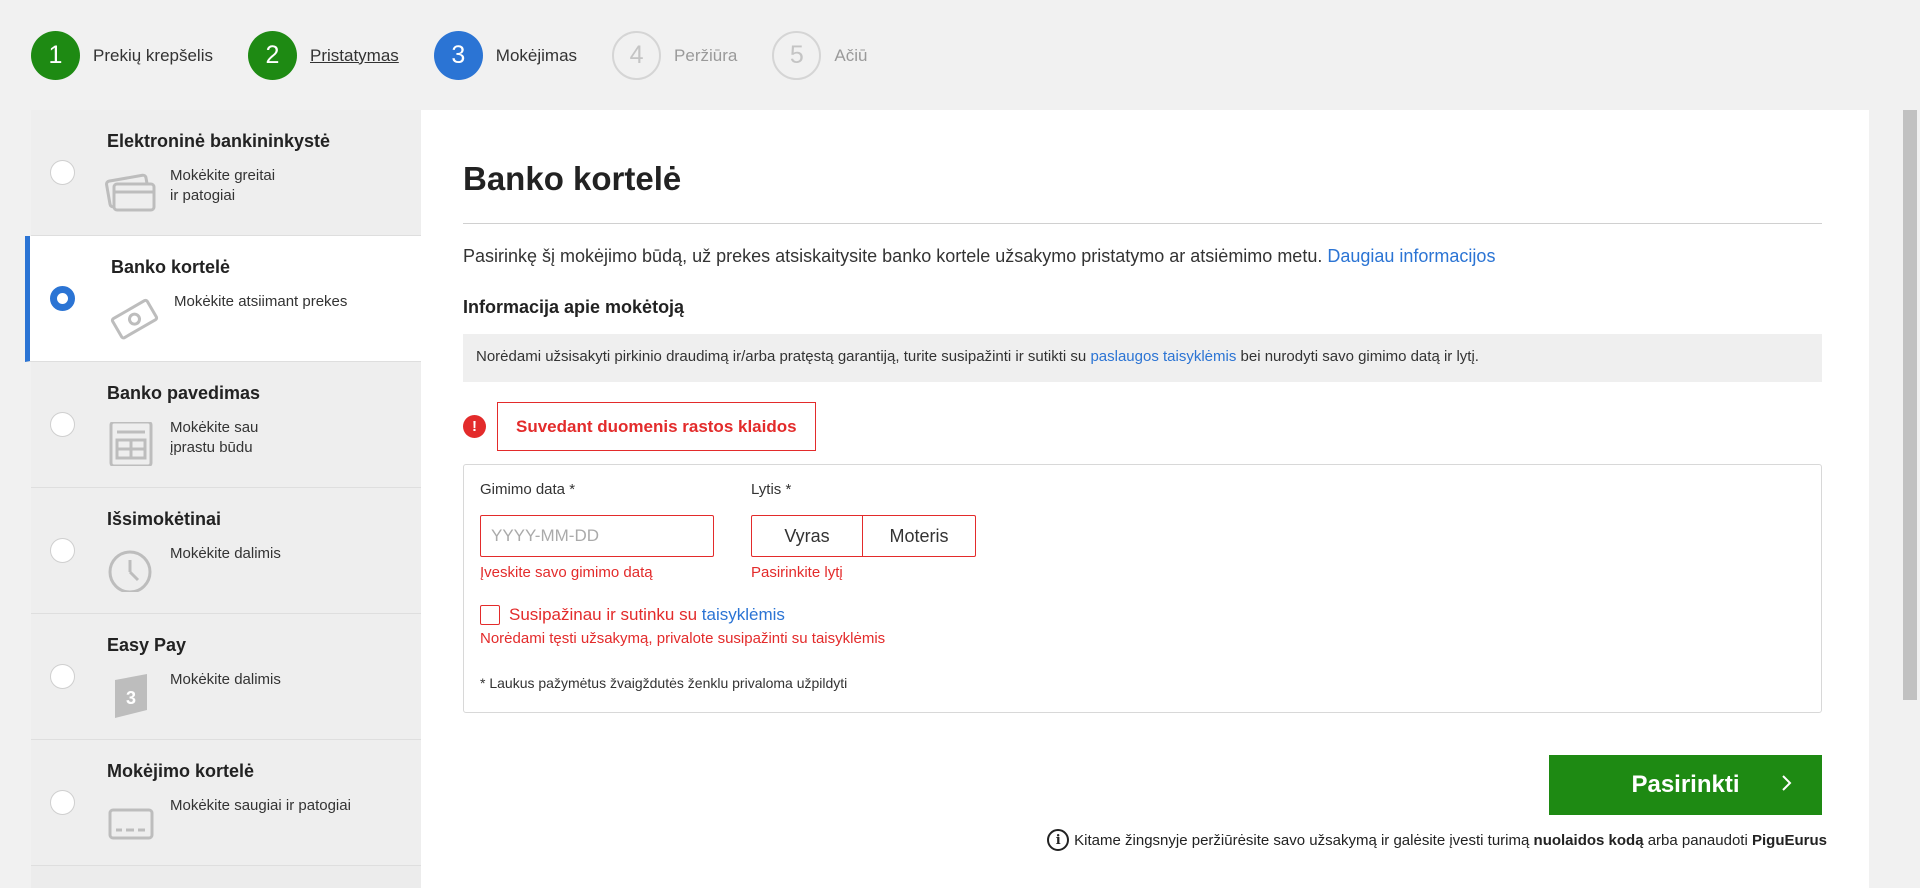  Describe the element at coordinates (528, 489) in the screenshot. I see `birth-date-label: Gimimo data *` at that location.